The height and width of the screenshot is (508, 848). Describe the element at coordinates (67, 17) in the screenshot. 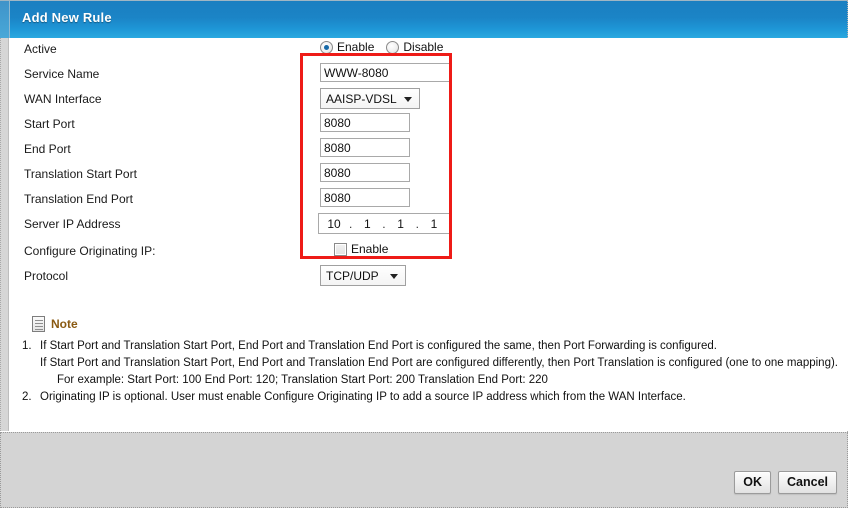

I see `page-title: Add New Rule` at that location.